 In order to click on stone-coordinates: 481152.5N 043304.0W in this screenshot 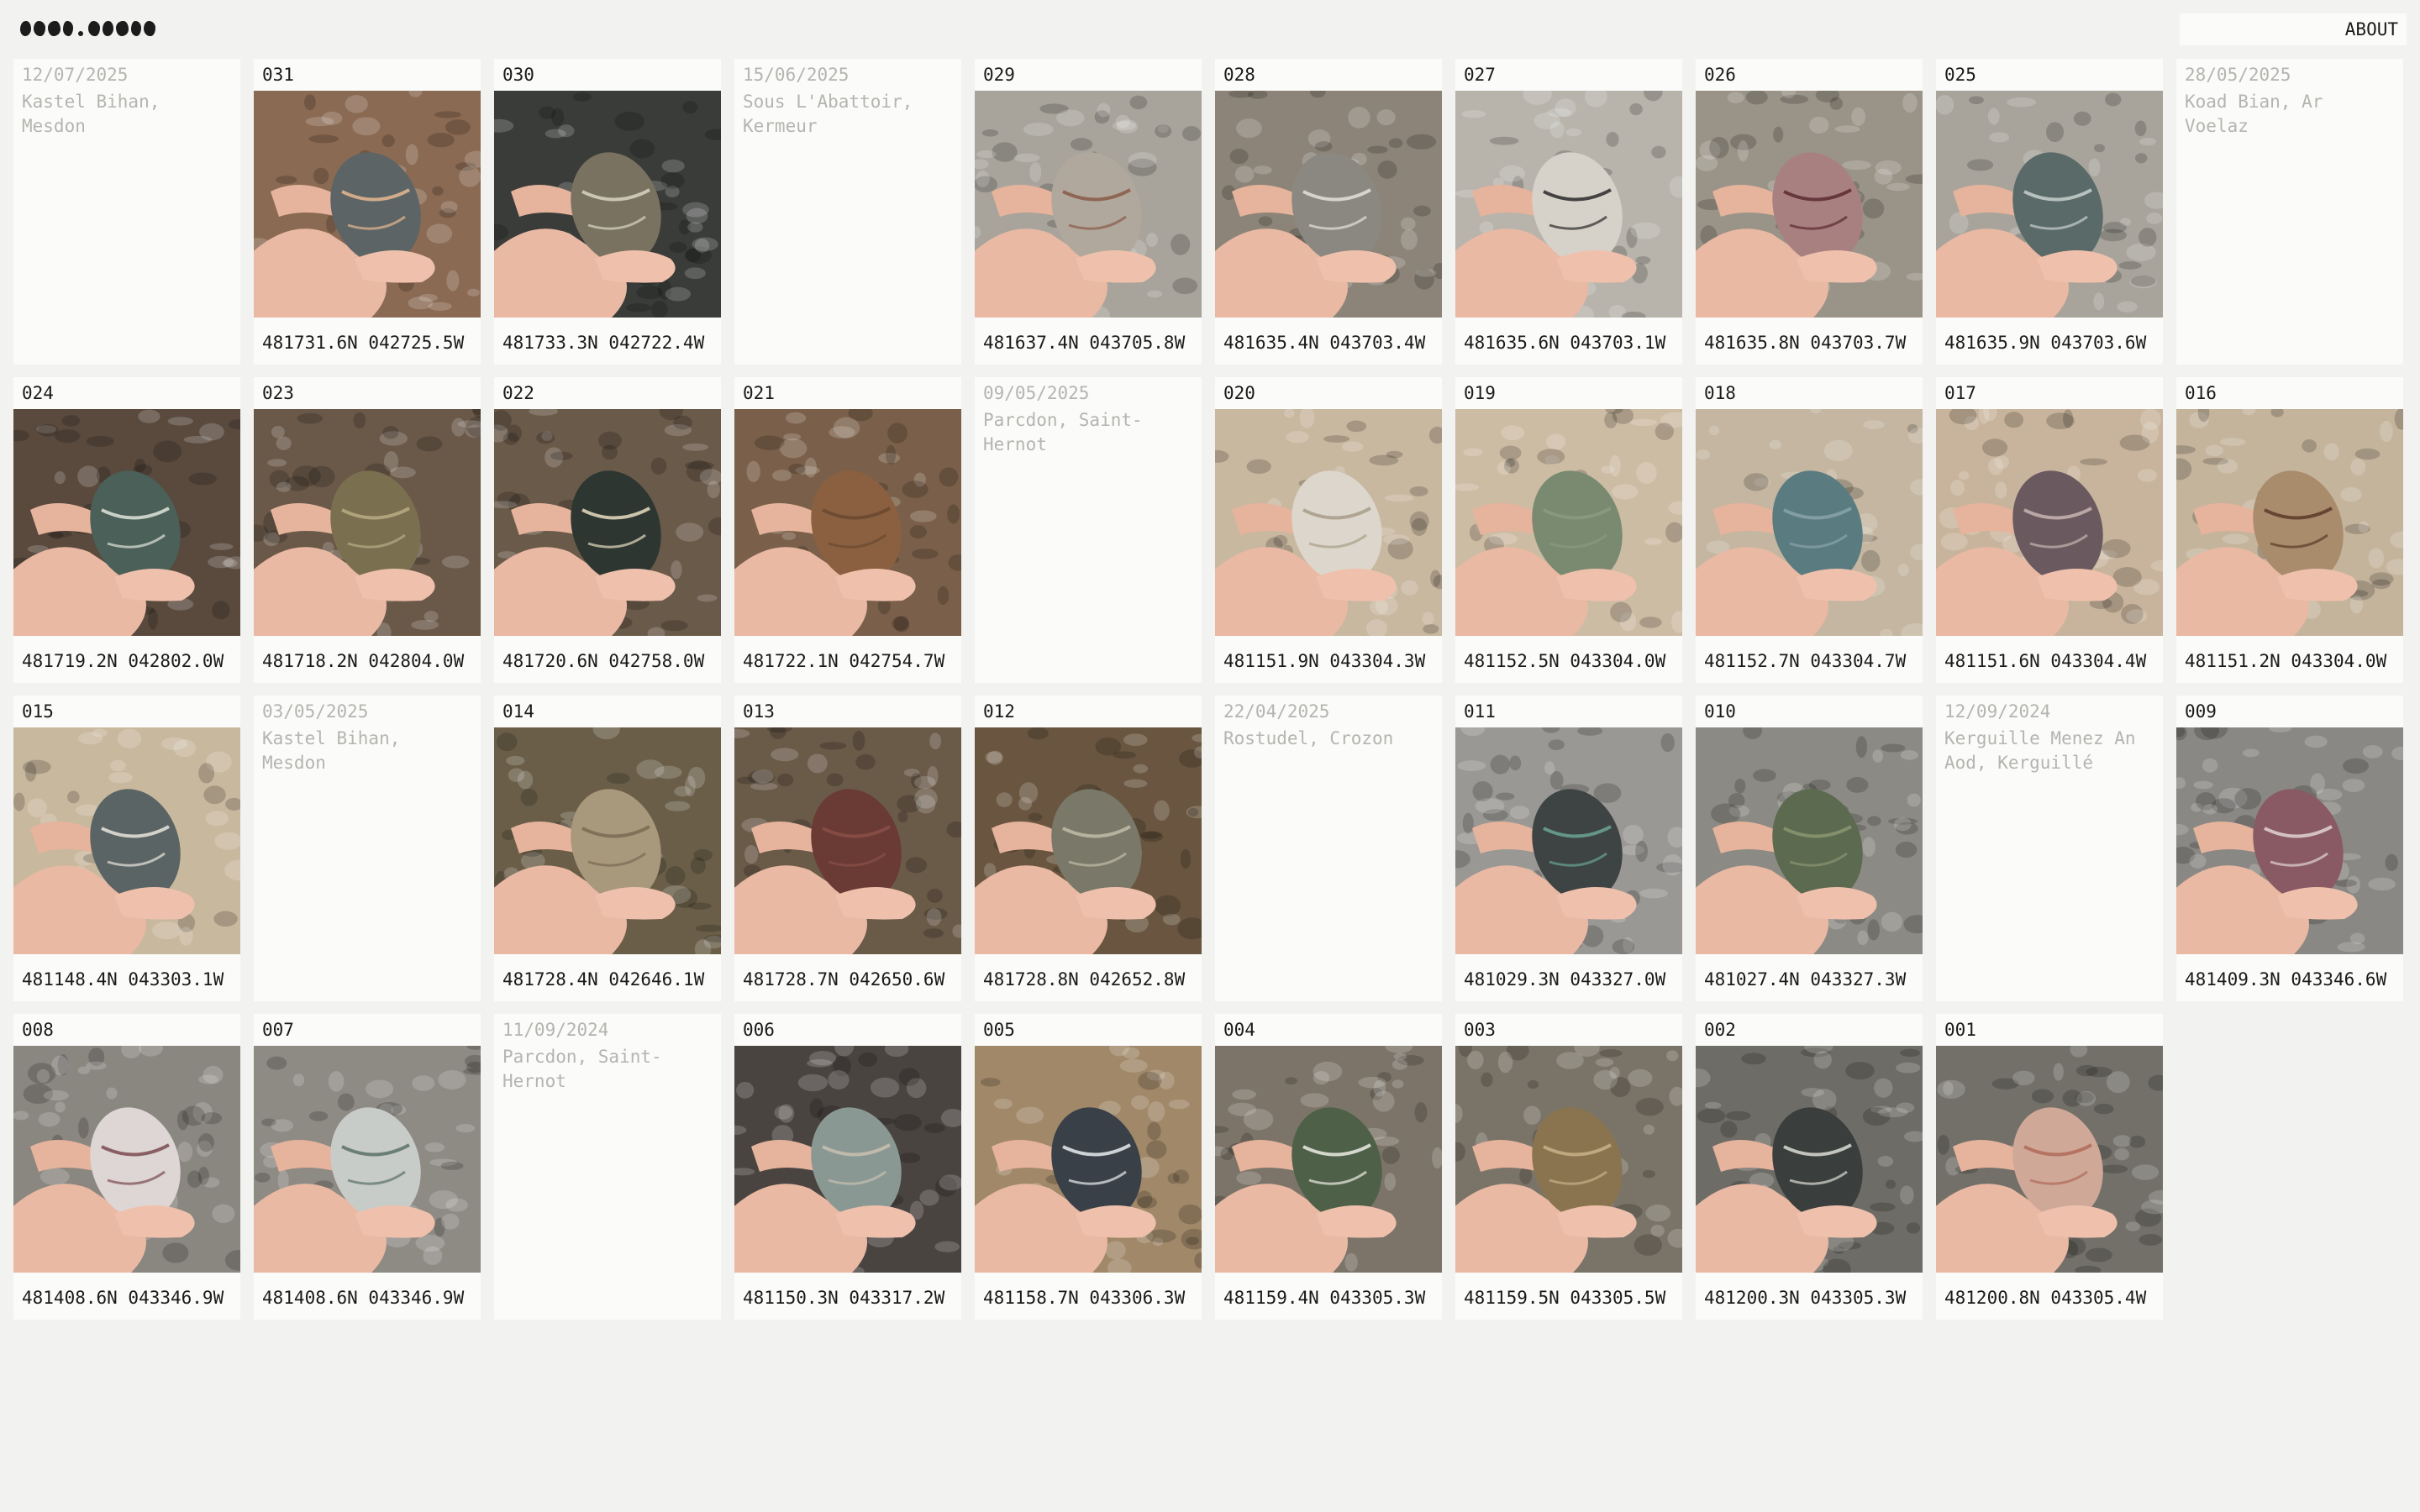, I will do `click(1565, 661)`.